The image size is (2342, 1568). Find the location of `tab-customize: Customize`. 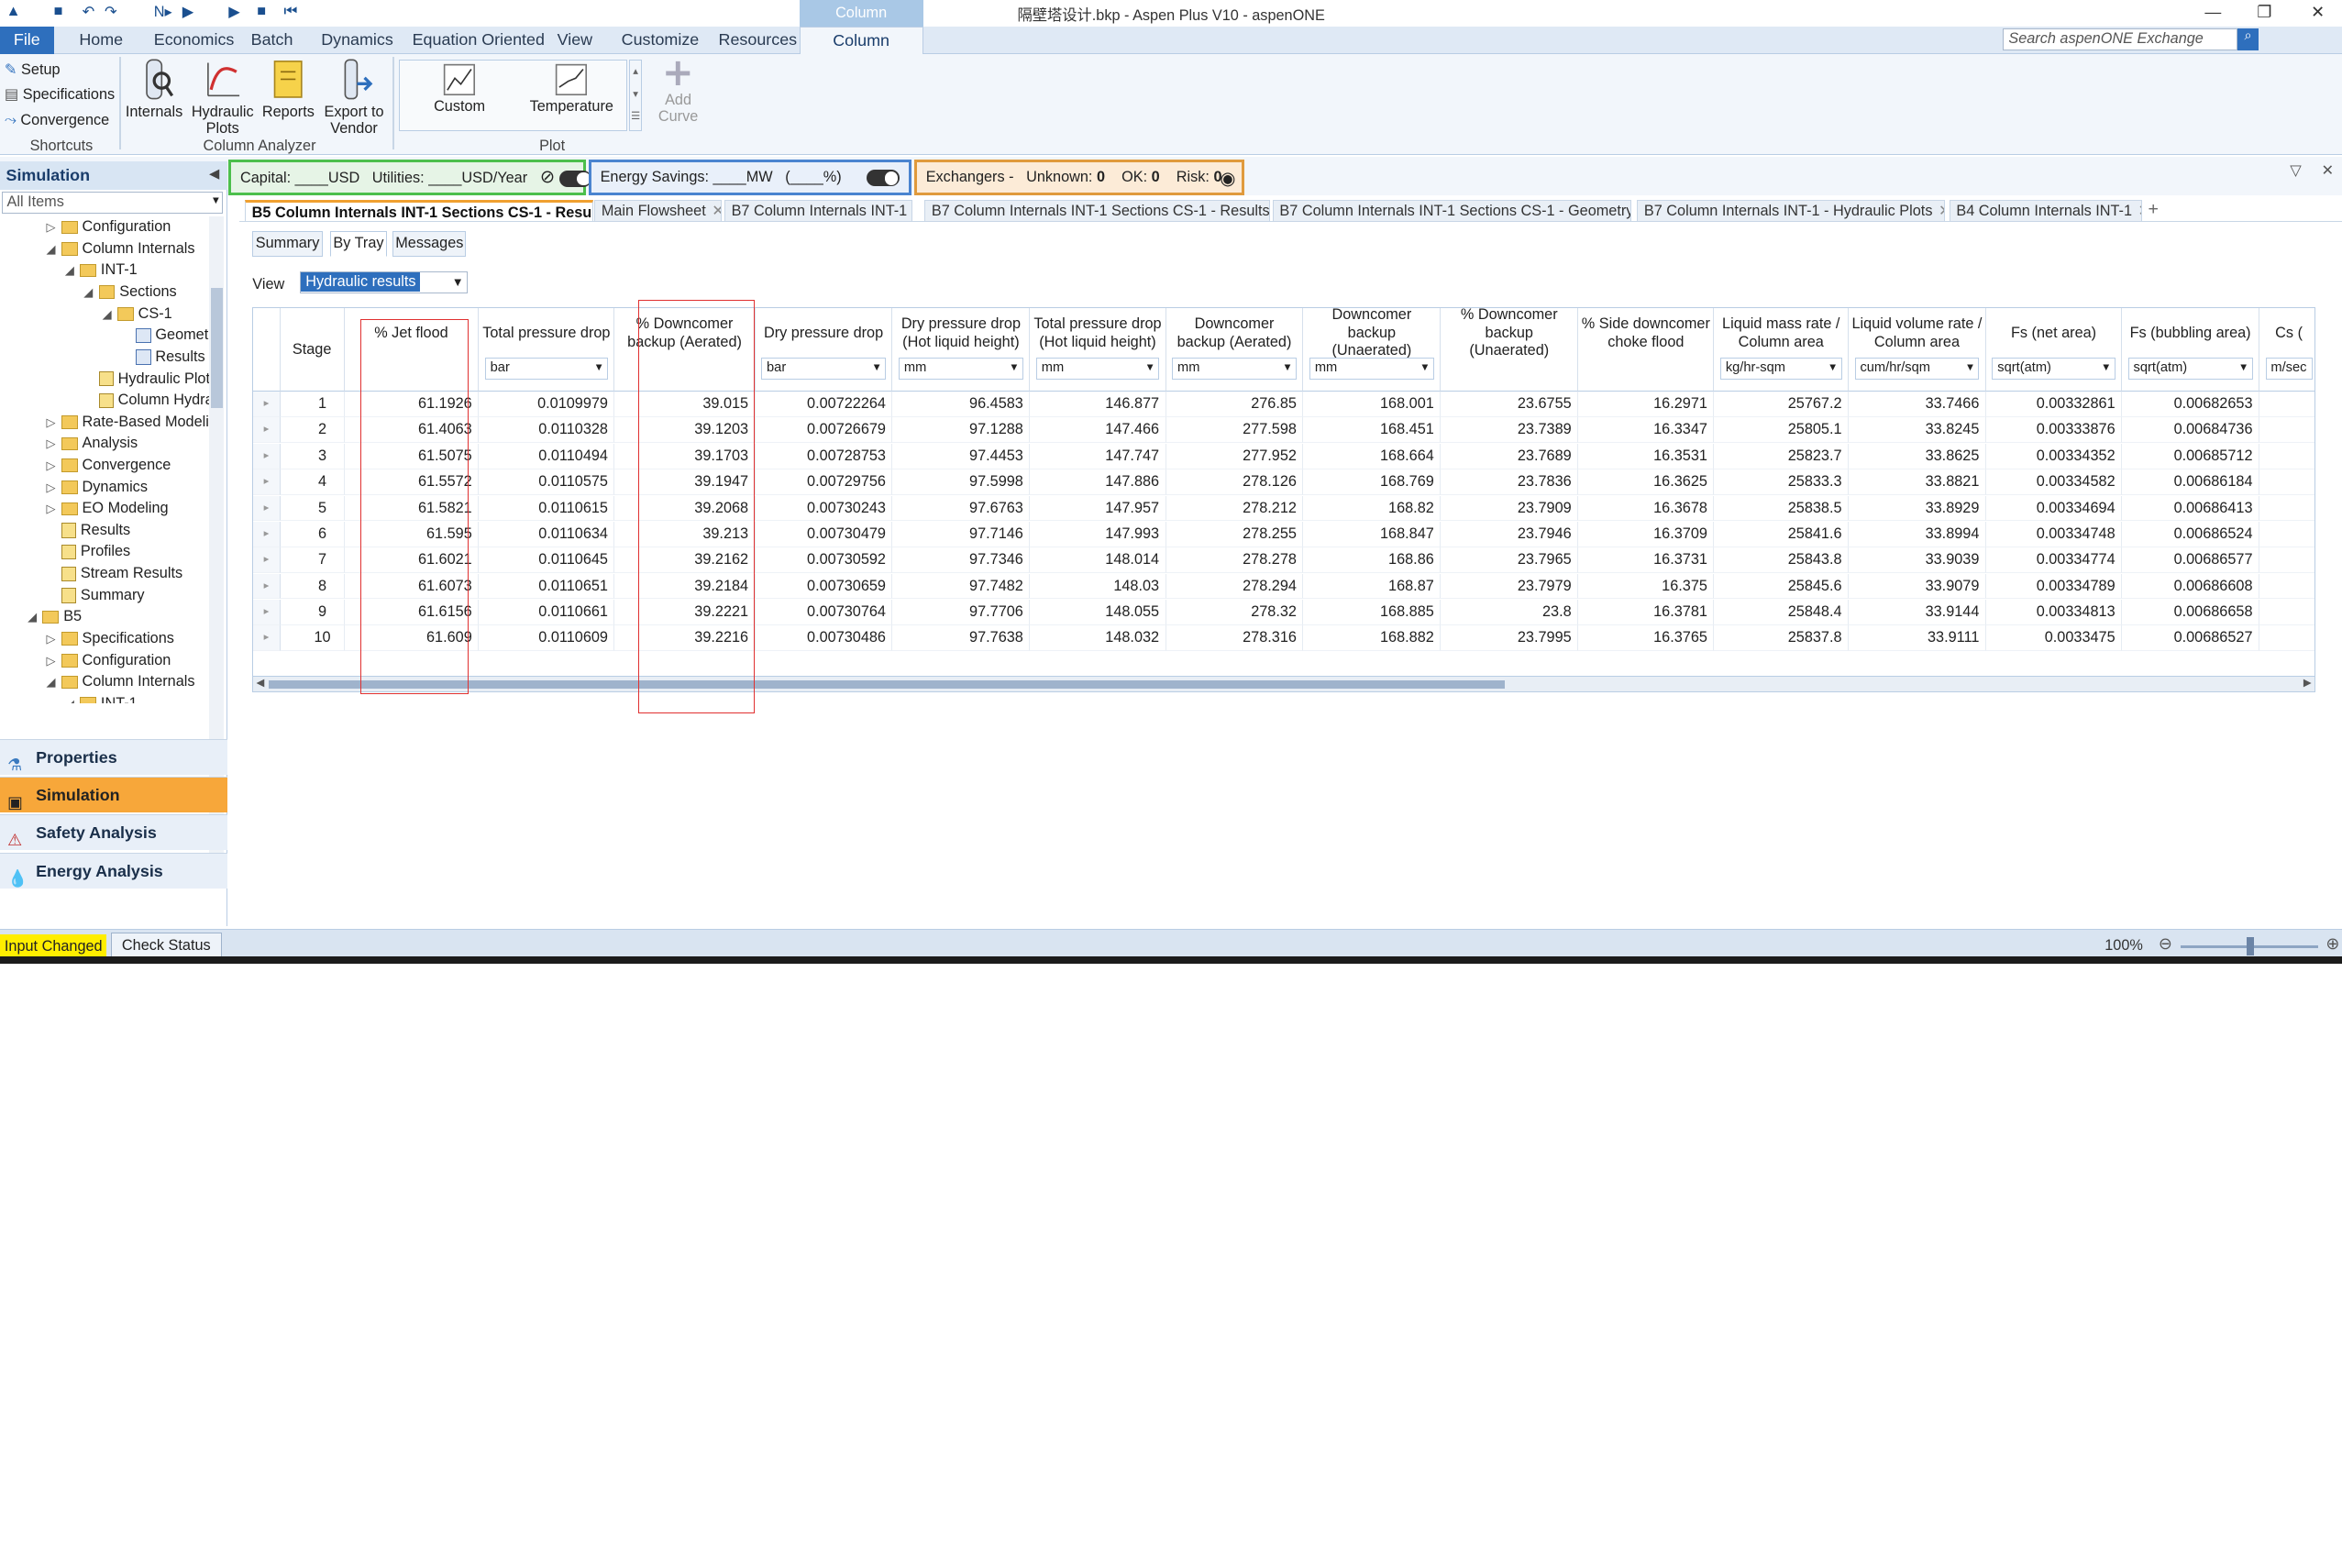

tab-customize: Customize is located at coordinates (660, 40).